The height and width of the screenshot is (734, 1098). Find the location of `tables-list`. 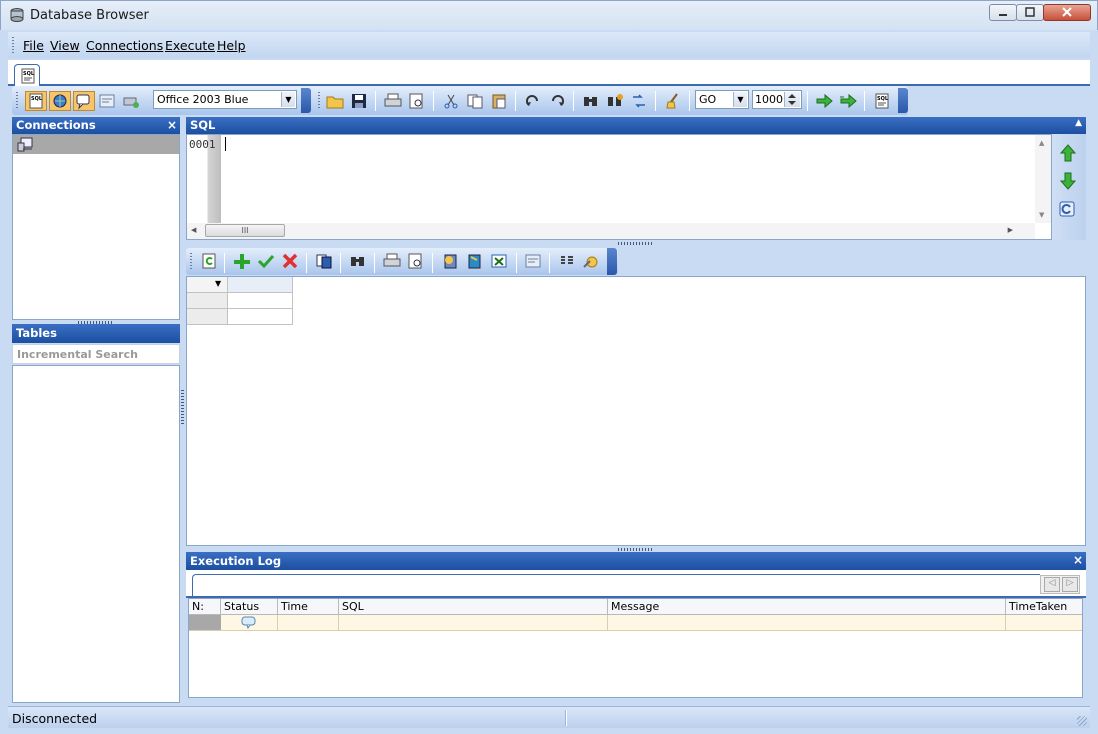

tables-list is located at coordinates (96, 534).